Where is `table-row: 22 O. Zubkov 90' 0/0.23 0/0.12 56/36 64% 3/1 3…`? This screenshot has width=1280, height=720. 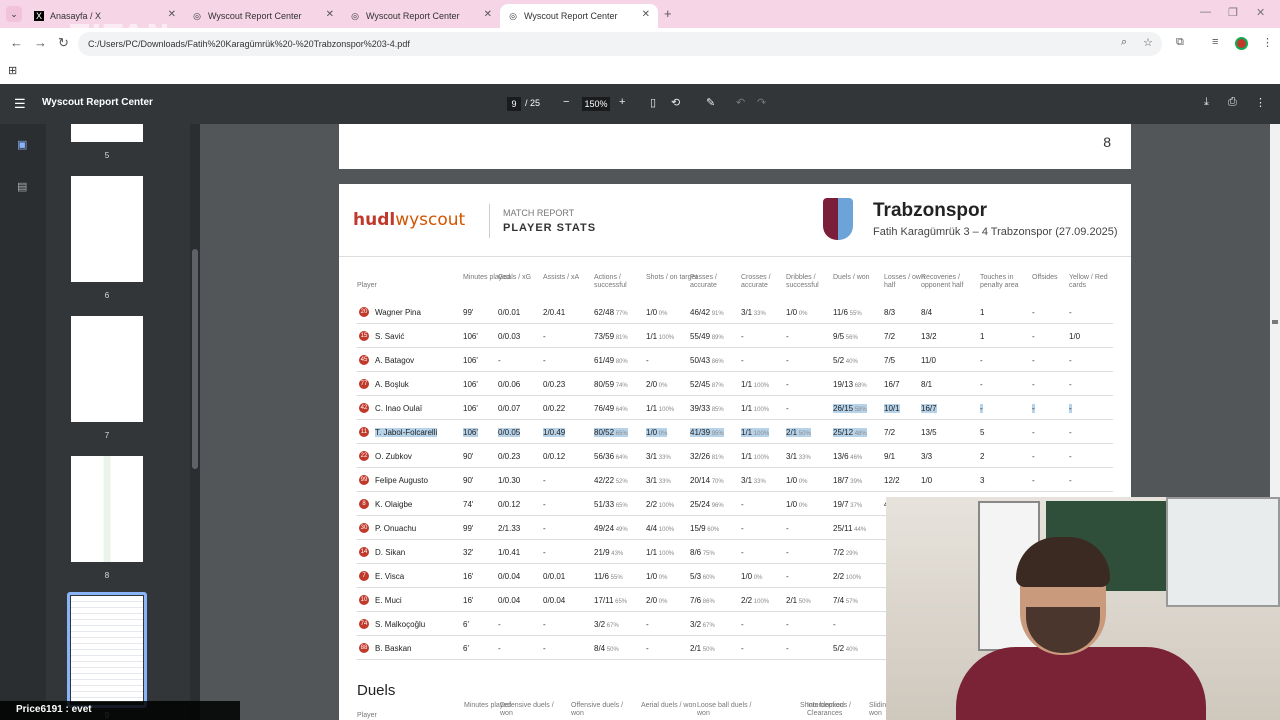 table-row: 22 O. Zubkov 90' 0/0.23 0/0.12 56/36 64% 3/1 3… is located at coordinates (735, 456).